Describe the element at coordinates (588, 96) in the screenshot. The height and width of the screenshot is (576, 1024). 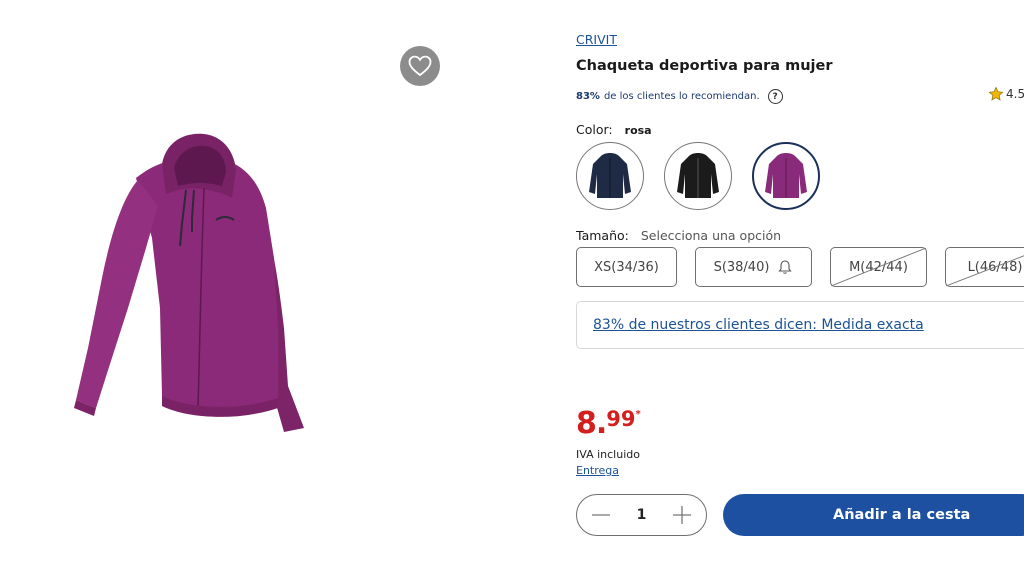
I see `recommend-percent: 83%` at that location.